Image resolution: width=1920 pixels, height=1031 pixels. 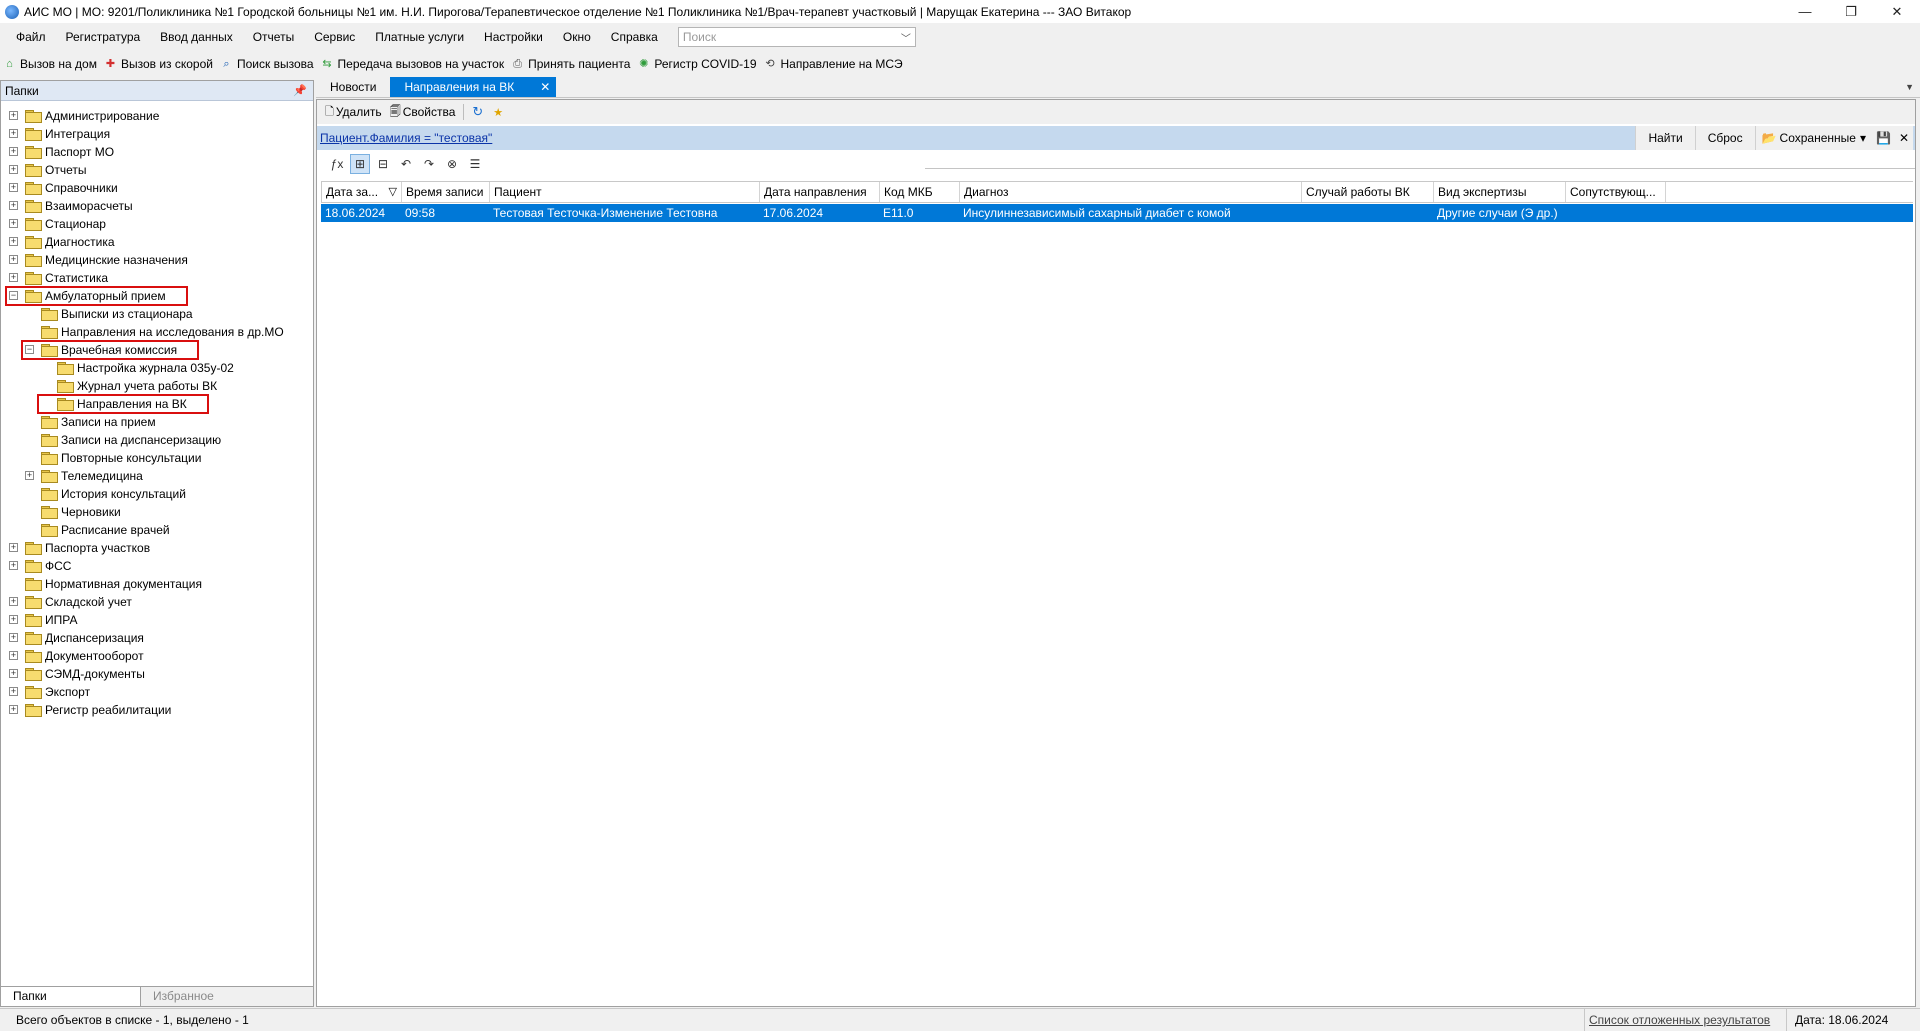 I want to click on tree-item: + Регистр реабилитации, so click(x=157, y=710).